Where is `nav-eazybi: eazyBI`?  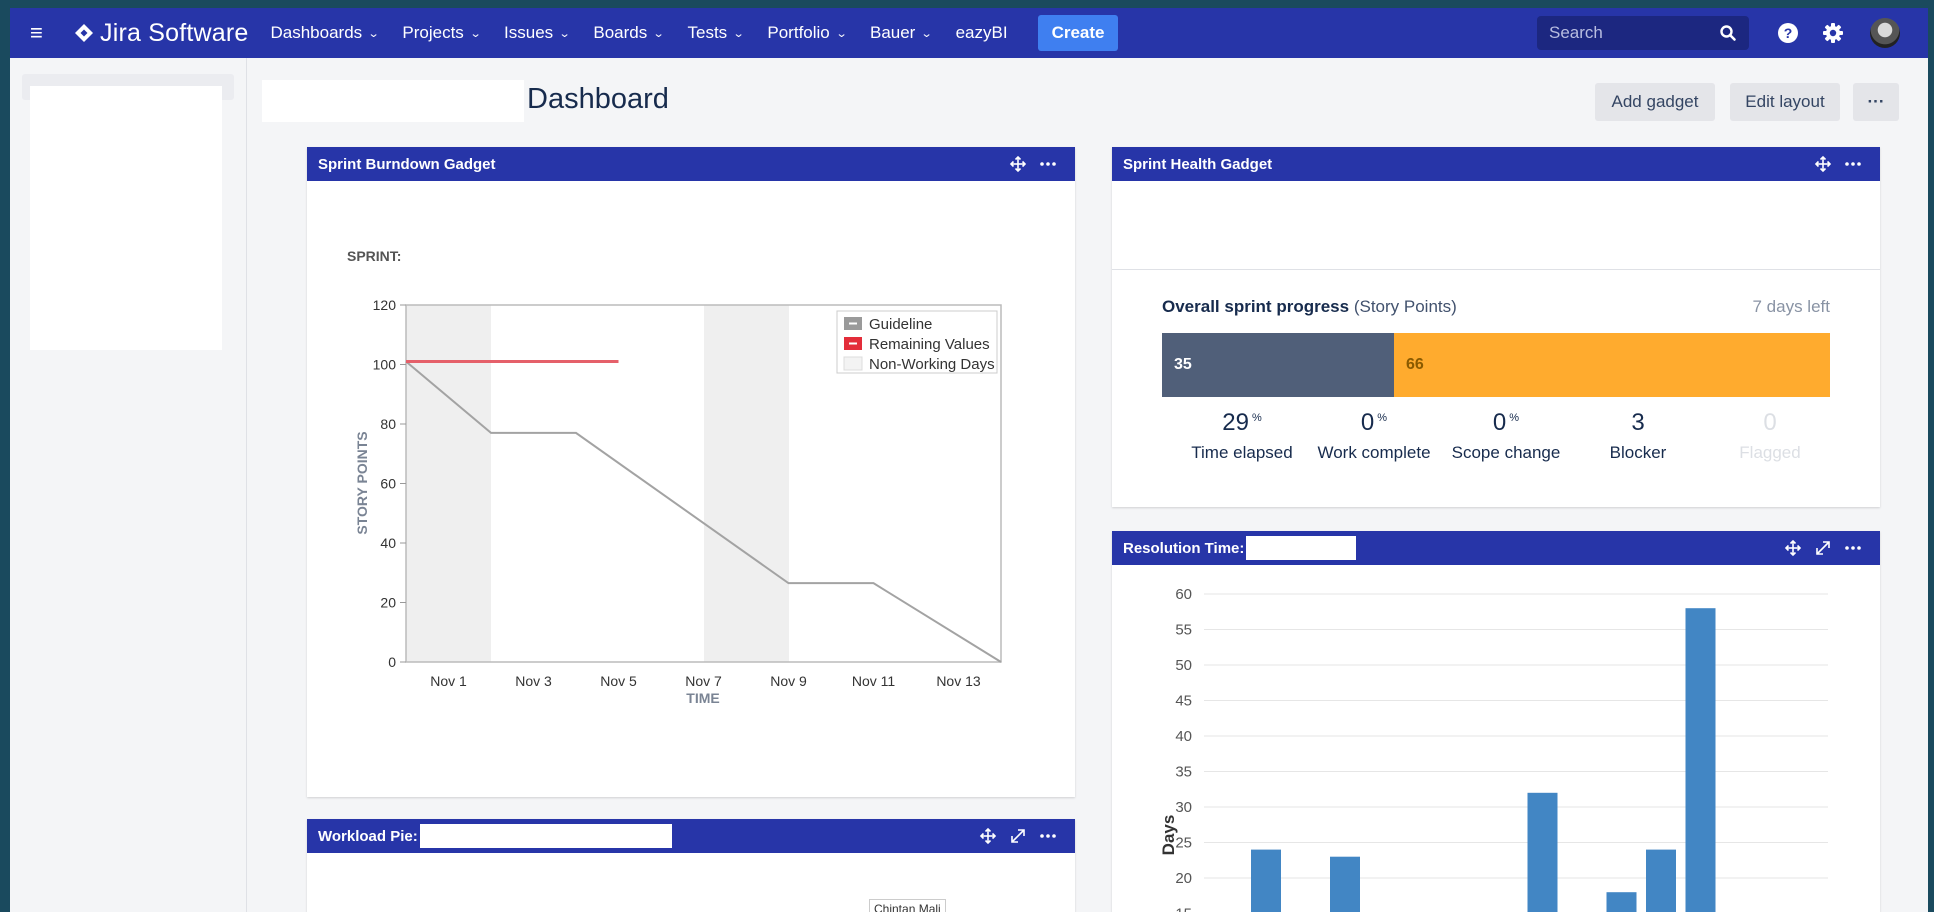 nav-eazybi: eazyBI is located at coordinates (982, 33).